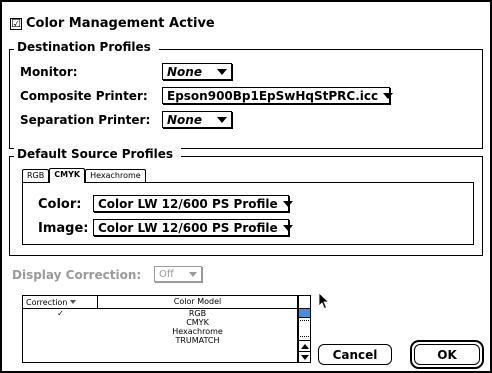 The image size is (492, 373). I want to click on table-row: TRUMATCH, so click(160, 340).